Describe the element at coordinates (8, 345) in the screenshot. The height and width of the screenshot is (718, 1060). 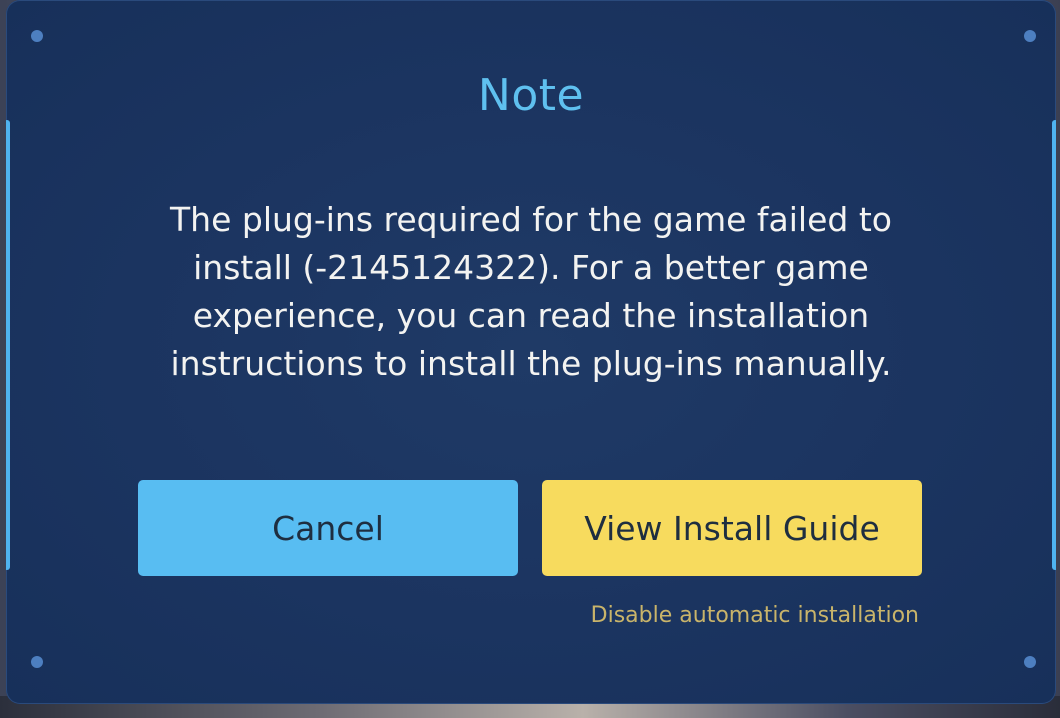
I see `left-accent-bar` at that location.